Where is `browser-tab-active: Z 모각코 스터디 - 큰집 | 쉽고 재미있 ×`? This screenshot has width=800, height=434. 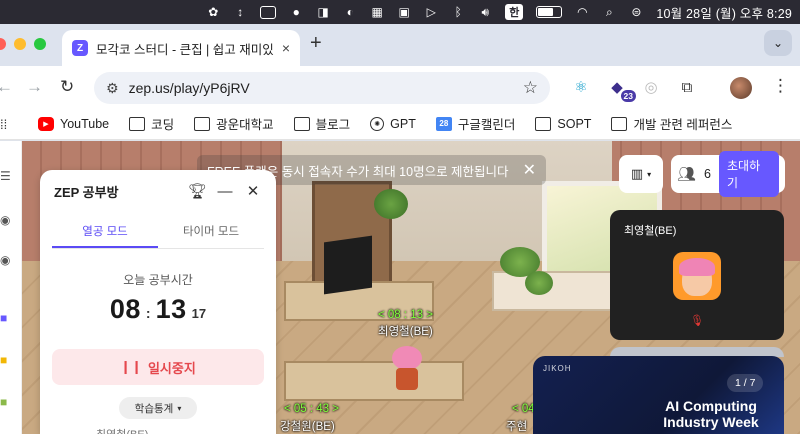 browser-tab-active: Z 모각코 스터디 - 큰집 | 쉽고 재미있 × is located at coordinates (181, 48).